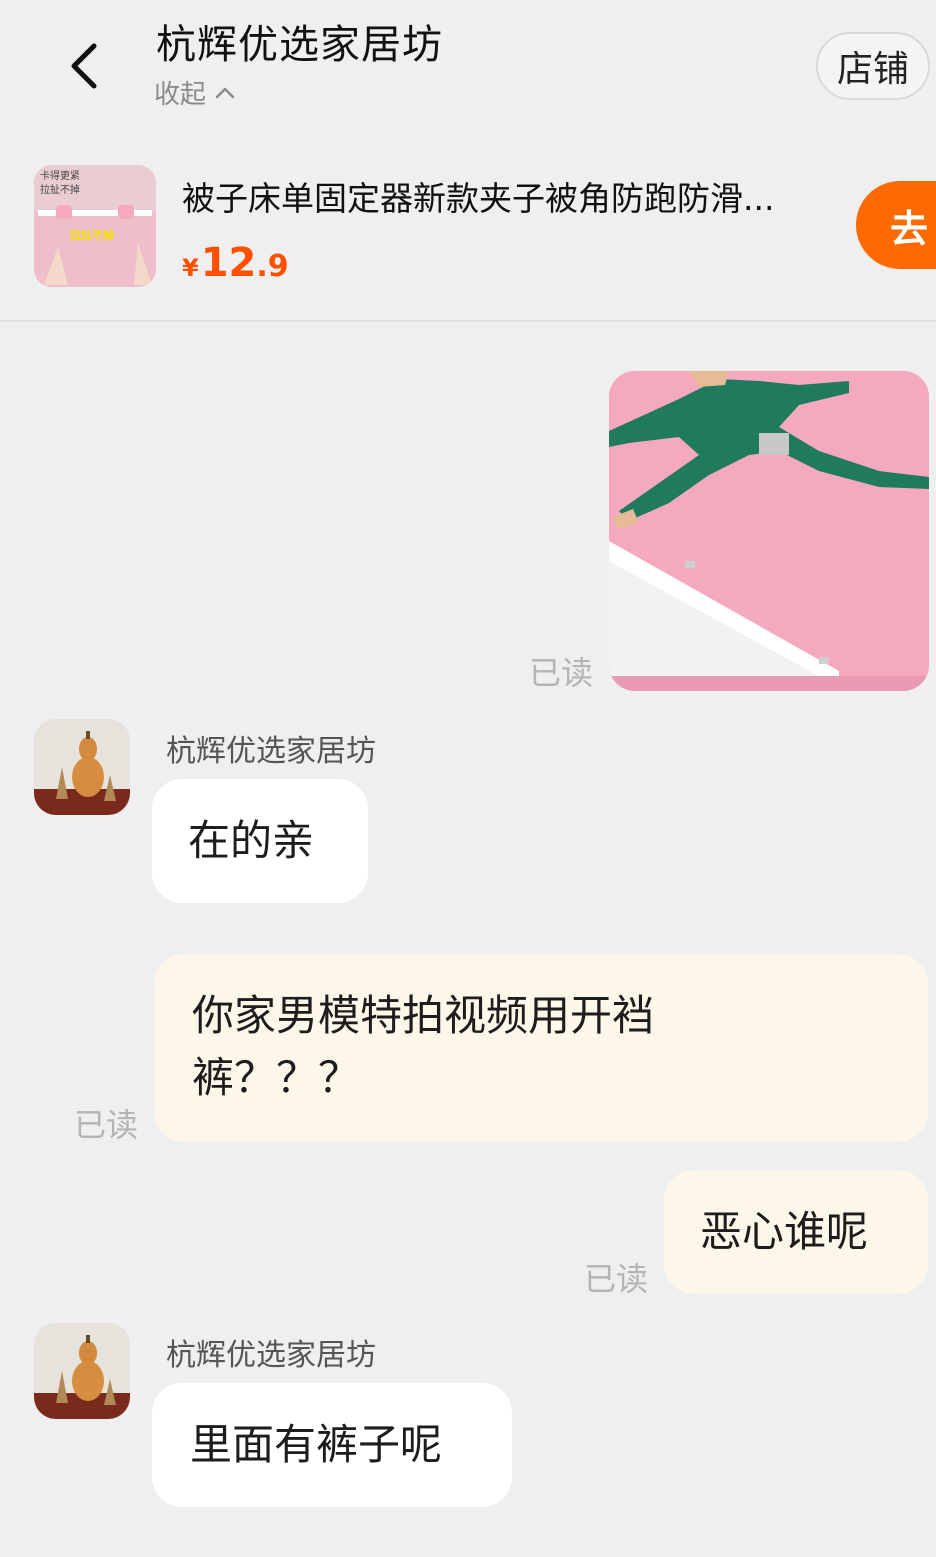  Describe the element at coordinates (180, 95) in the screenshot. I see `collapse-label: 收起` at that location.